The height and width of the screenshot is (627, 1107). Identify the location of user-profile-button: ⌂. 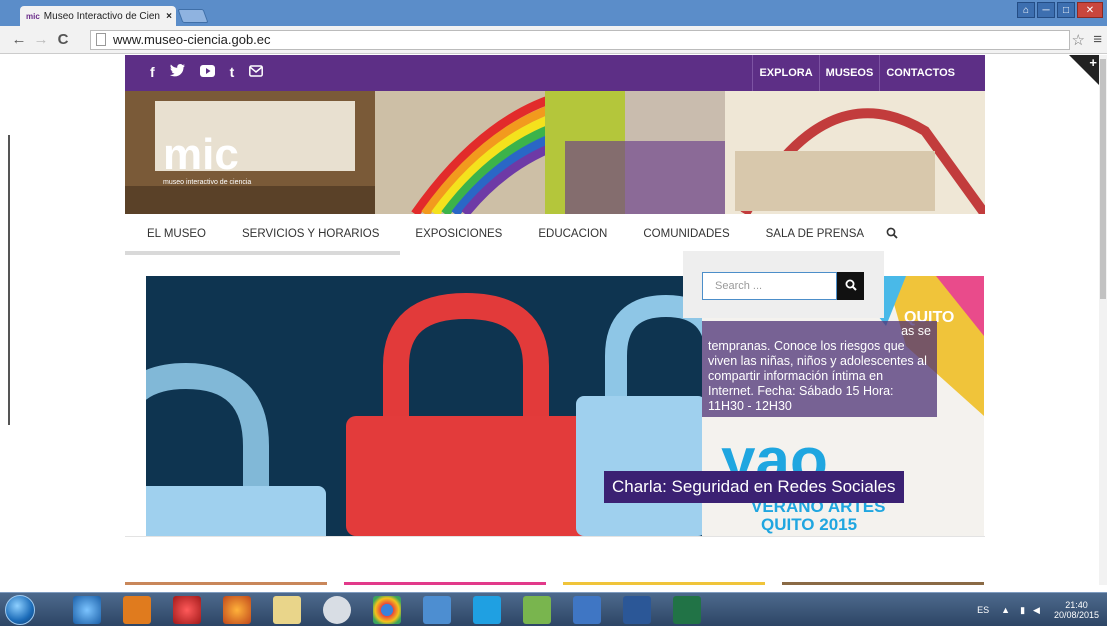
(1026, 10).